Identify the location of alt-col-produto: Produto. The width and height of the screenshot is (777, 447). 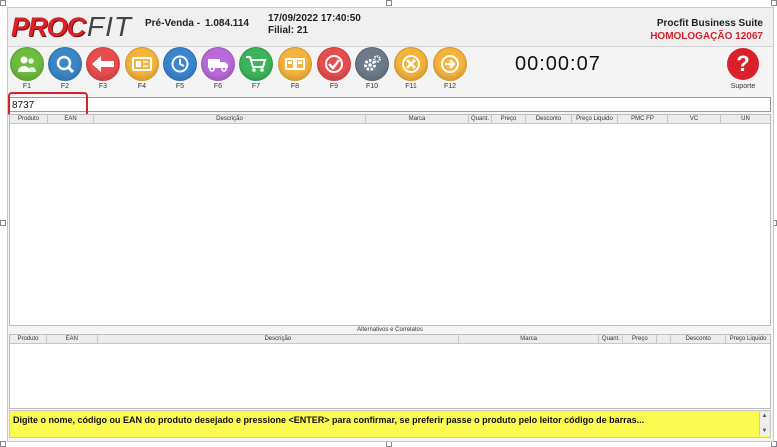
(28, 339).